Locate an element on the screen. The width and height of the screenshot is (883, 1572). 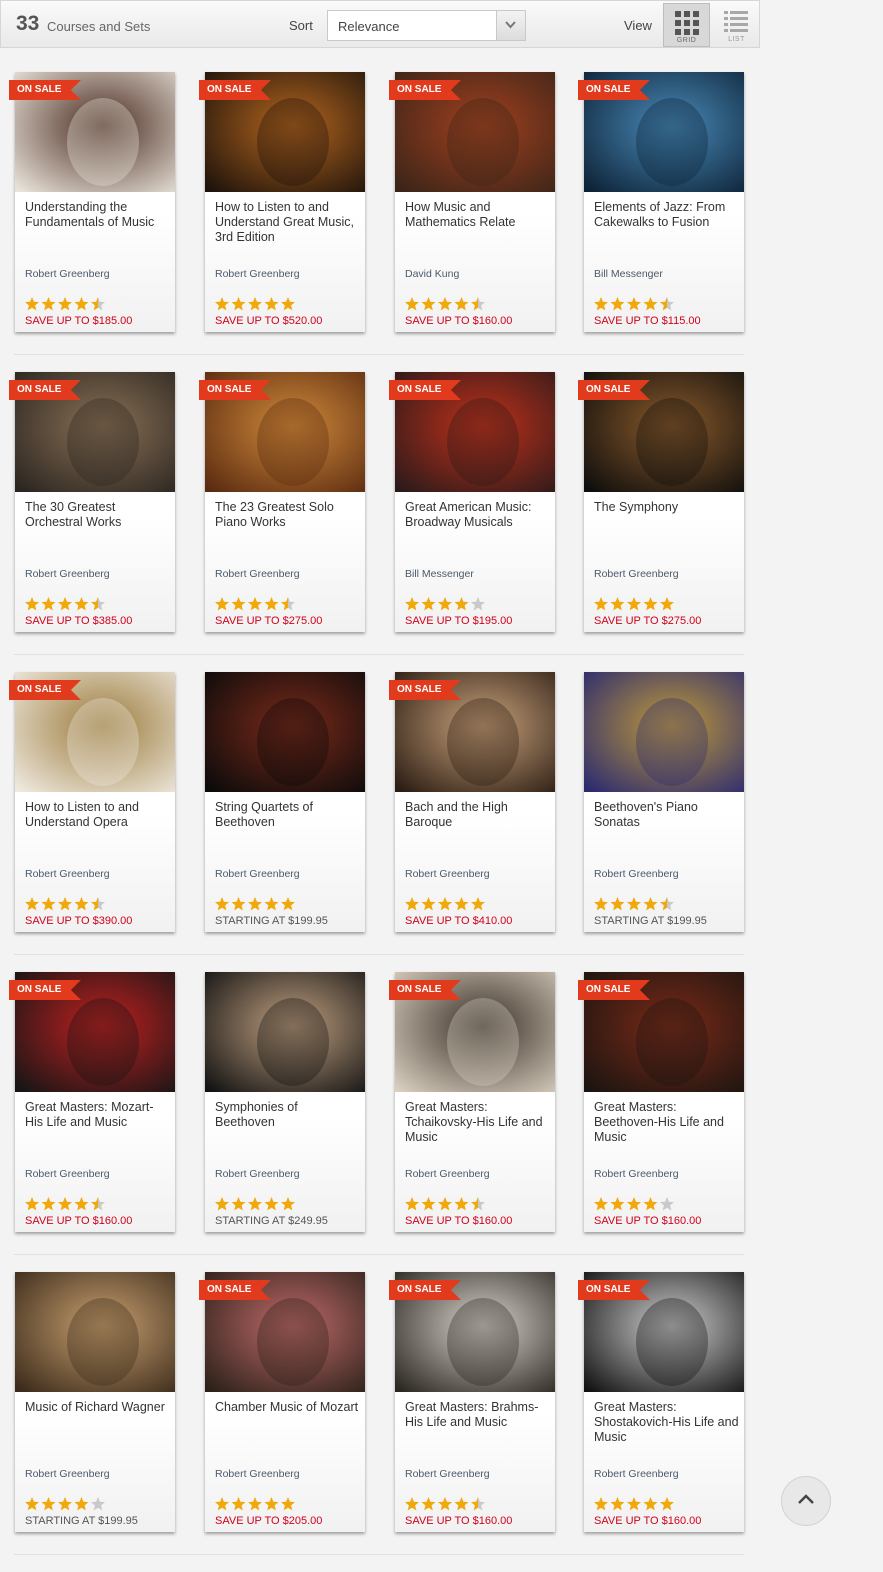
course-title: The 23 Greatest Solo Piano Works is located at coordinates (287, 515).